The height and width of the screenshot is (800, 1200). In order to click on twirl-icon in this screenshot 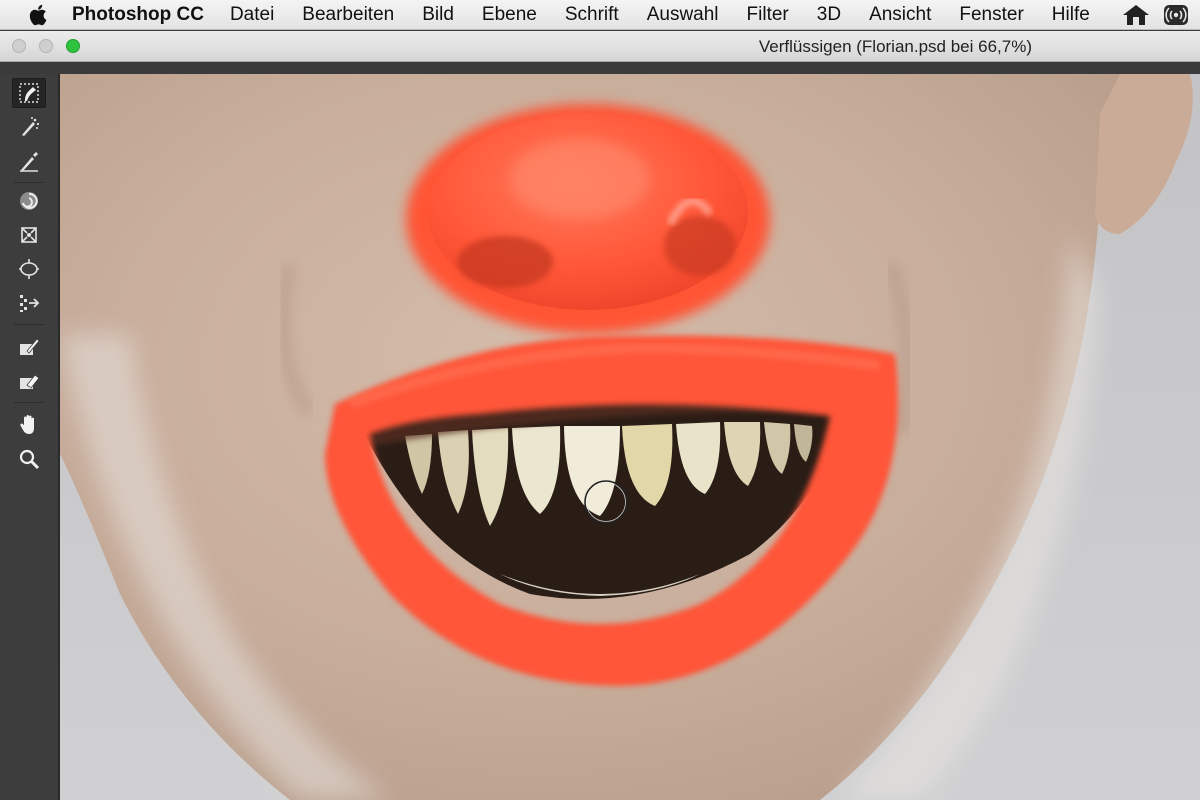, I will do `click(29, 201)`.